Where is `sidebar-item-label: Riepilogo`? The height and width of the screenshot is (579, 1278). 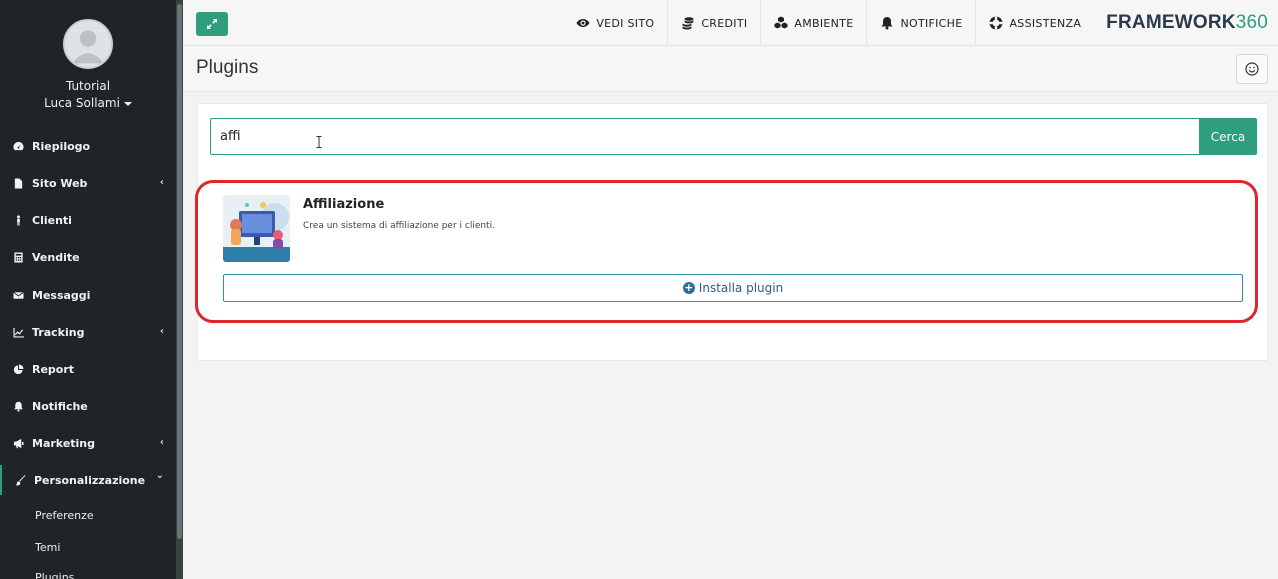 sidebar-item-label: Riepilogo is located at coordinates (61, 146).